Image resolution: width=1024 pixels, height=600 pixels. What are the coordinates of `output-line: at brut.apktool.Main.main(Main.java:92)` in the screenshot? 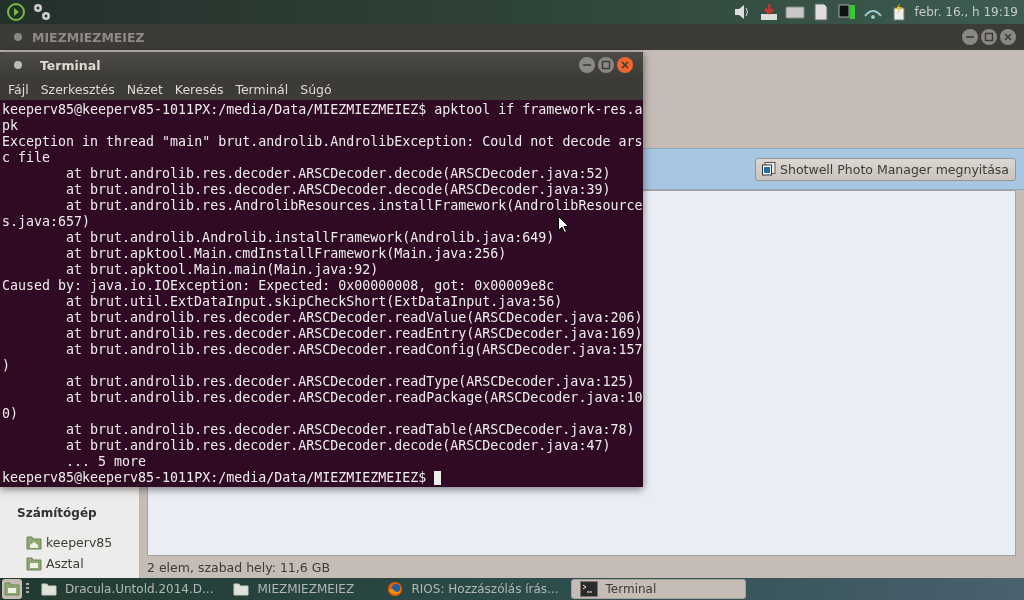 It's located at (222, 270).